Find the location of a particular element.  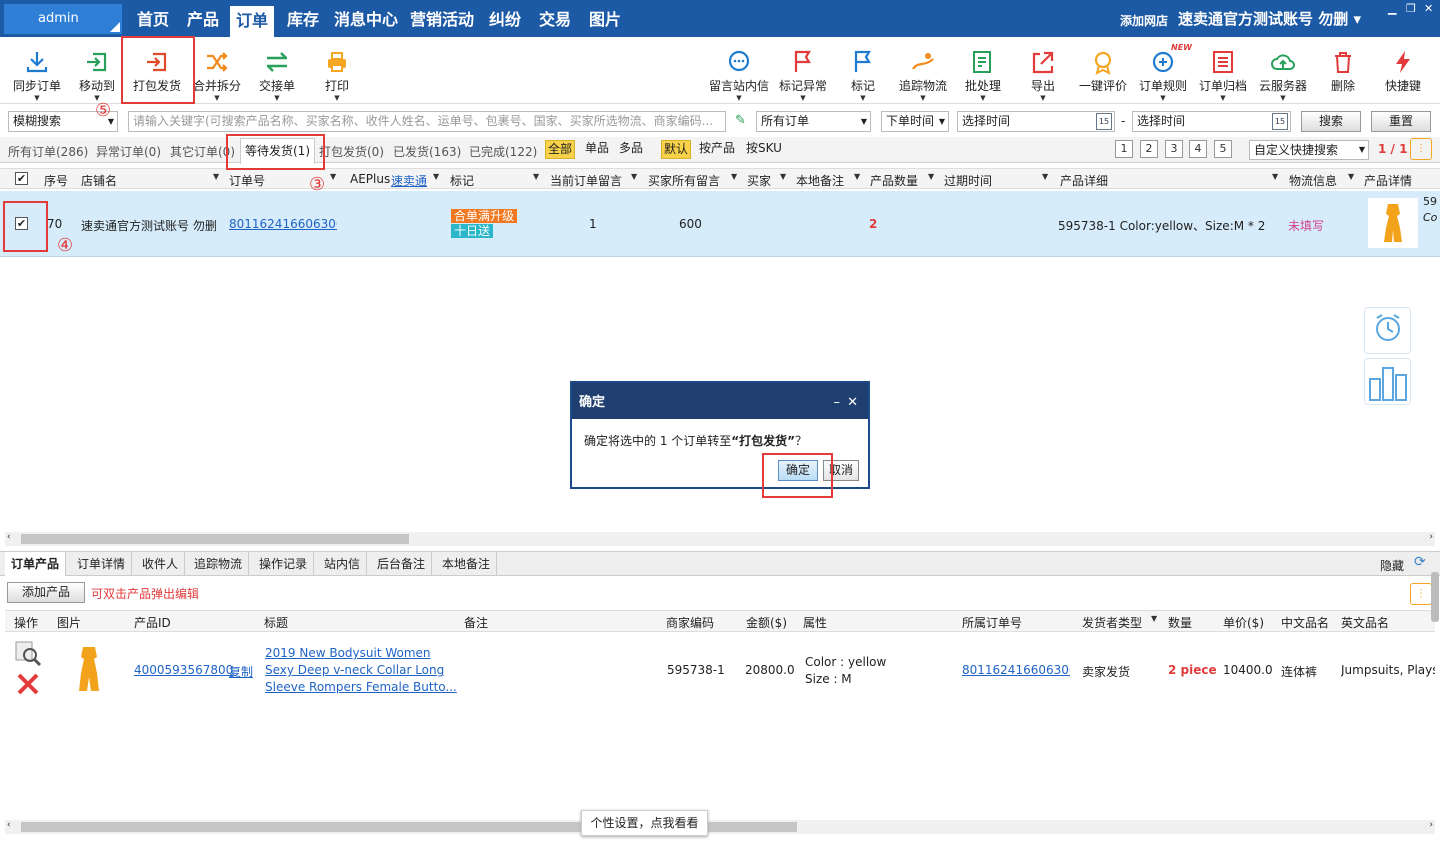

tab-tracking: 追踪物流 is located at coordinates (219, 564).